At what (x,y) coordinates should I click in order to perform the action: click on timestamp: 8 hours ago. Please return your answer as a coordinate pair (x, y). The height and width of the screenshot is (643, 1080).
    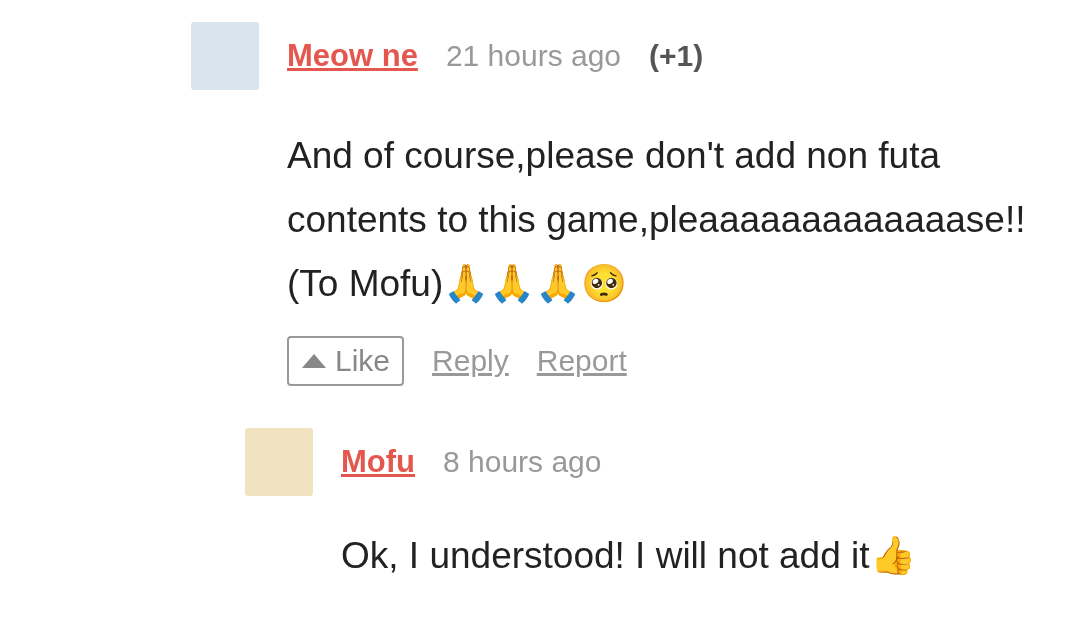
    Looking at the image, I should click on (522, 462).